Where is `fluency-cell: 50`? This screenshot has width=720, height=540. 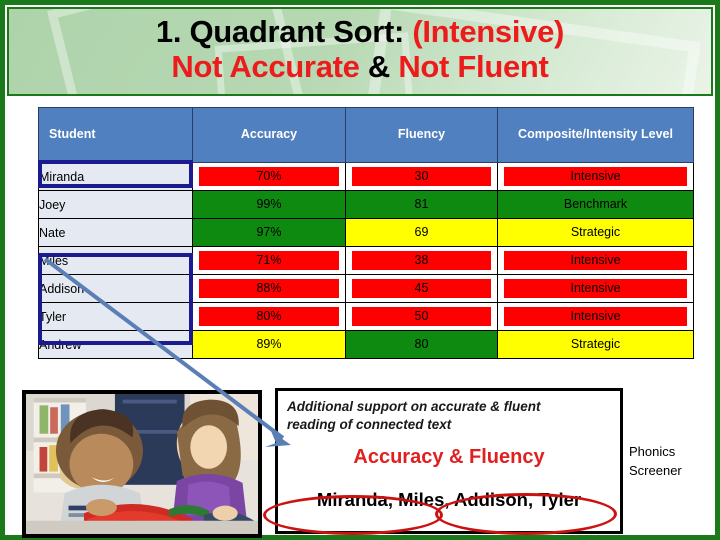 fluency-cell: 50 is located at coordinates (421, 316).